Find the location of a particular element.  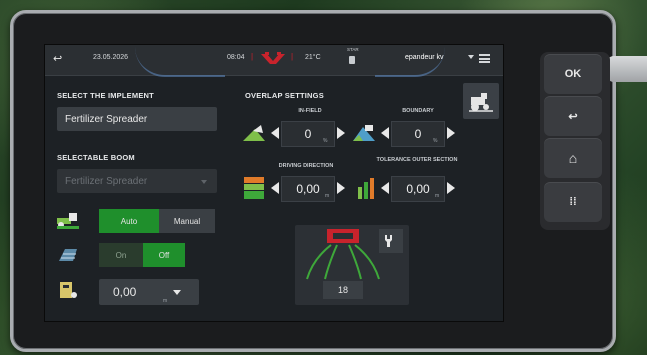

mode-manual-button: Manual is located at coordinates (187, 221).